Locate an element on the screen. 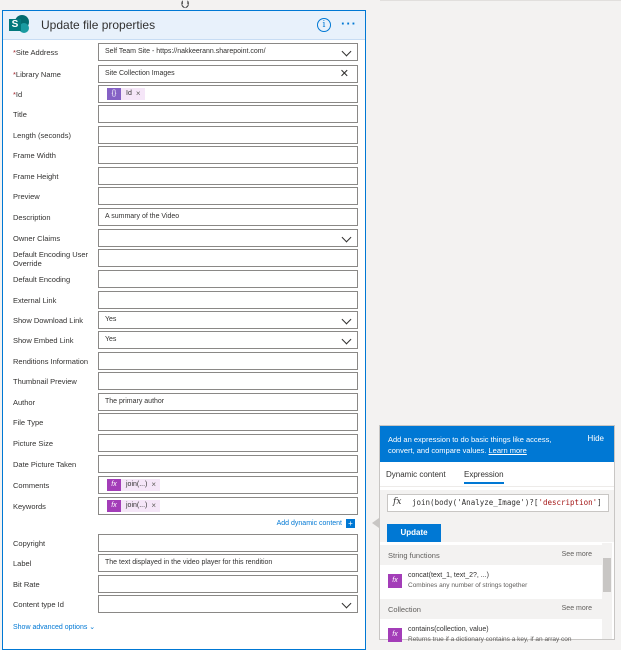 Image resolution: width=621 pixels, height=650 pixels. field-label-text: Picture Size is located at coordinates (33, 443).